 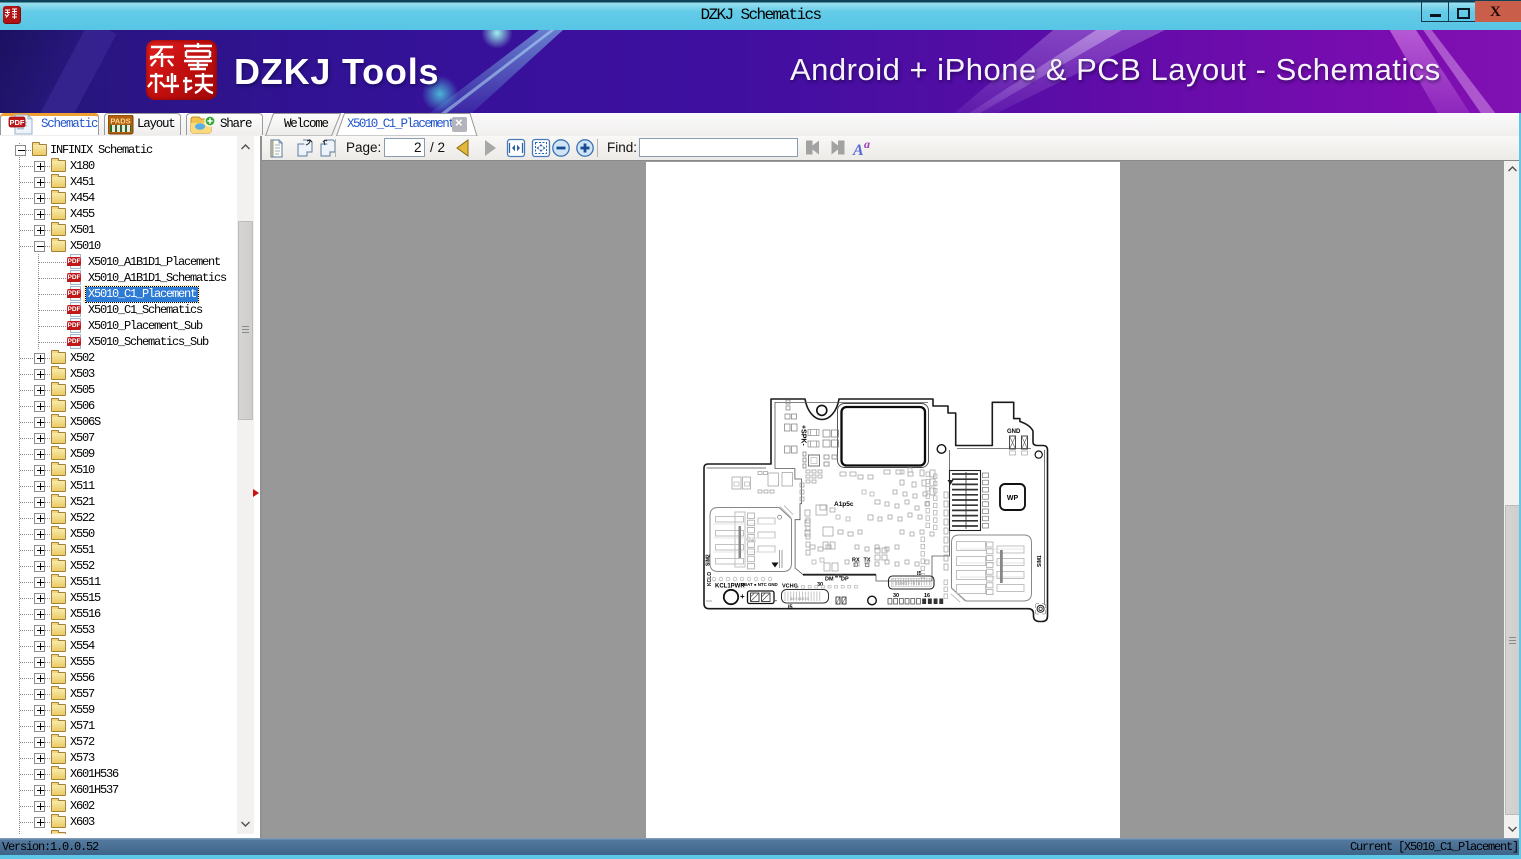 I want to click on svg-text: 04, so click(x=751, y=540).